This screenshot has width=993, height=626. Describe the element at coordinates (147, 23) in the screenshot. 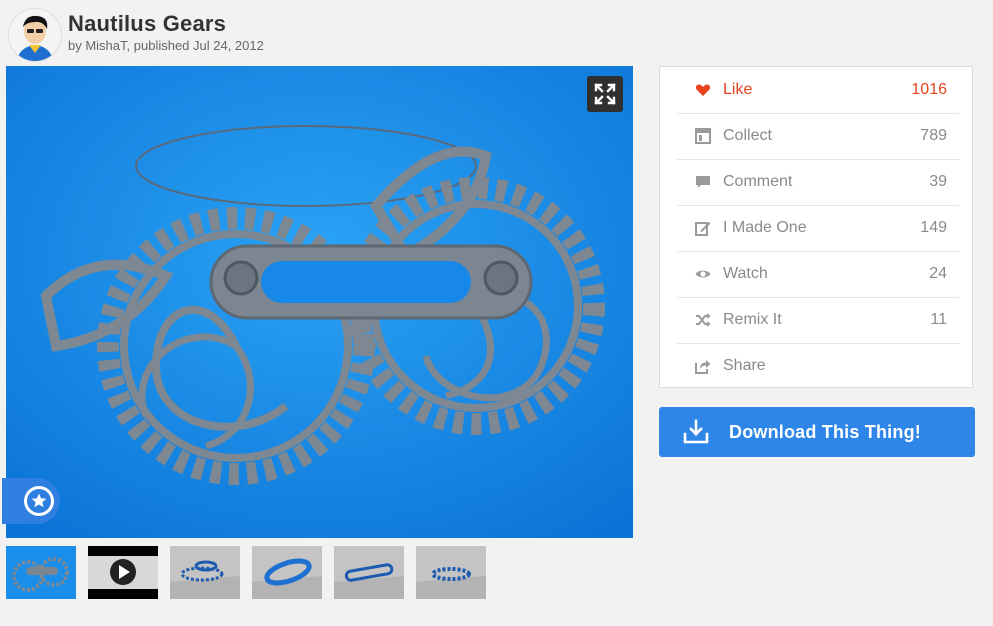

I see `thing-title: Nautilus Gears` at that location.